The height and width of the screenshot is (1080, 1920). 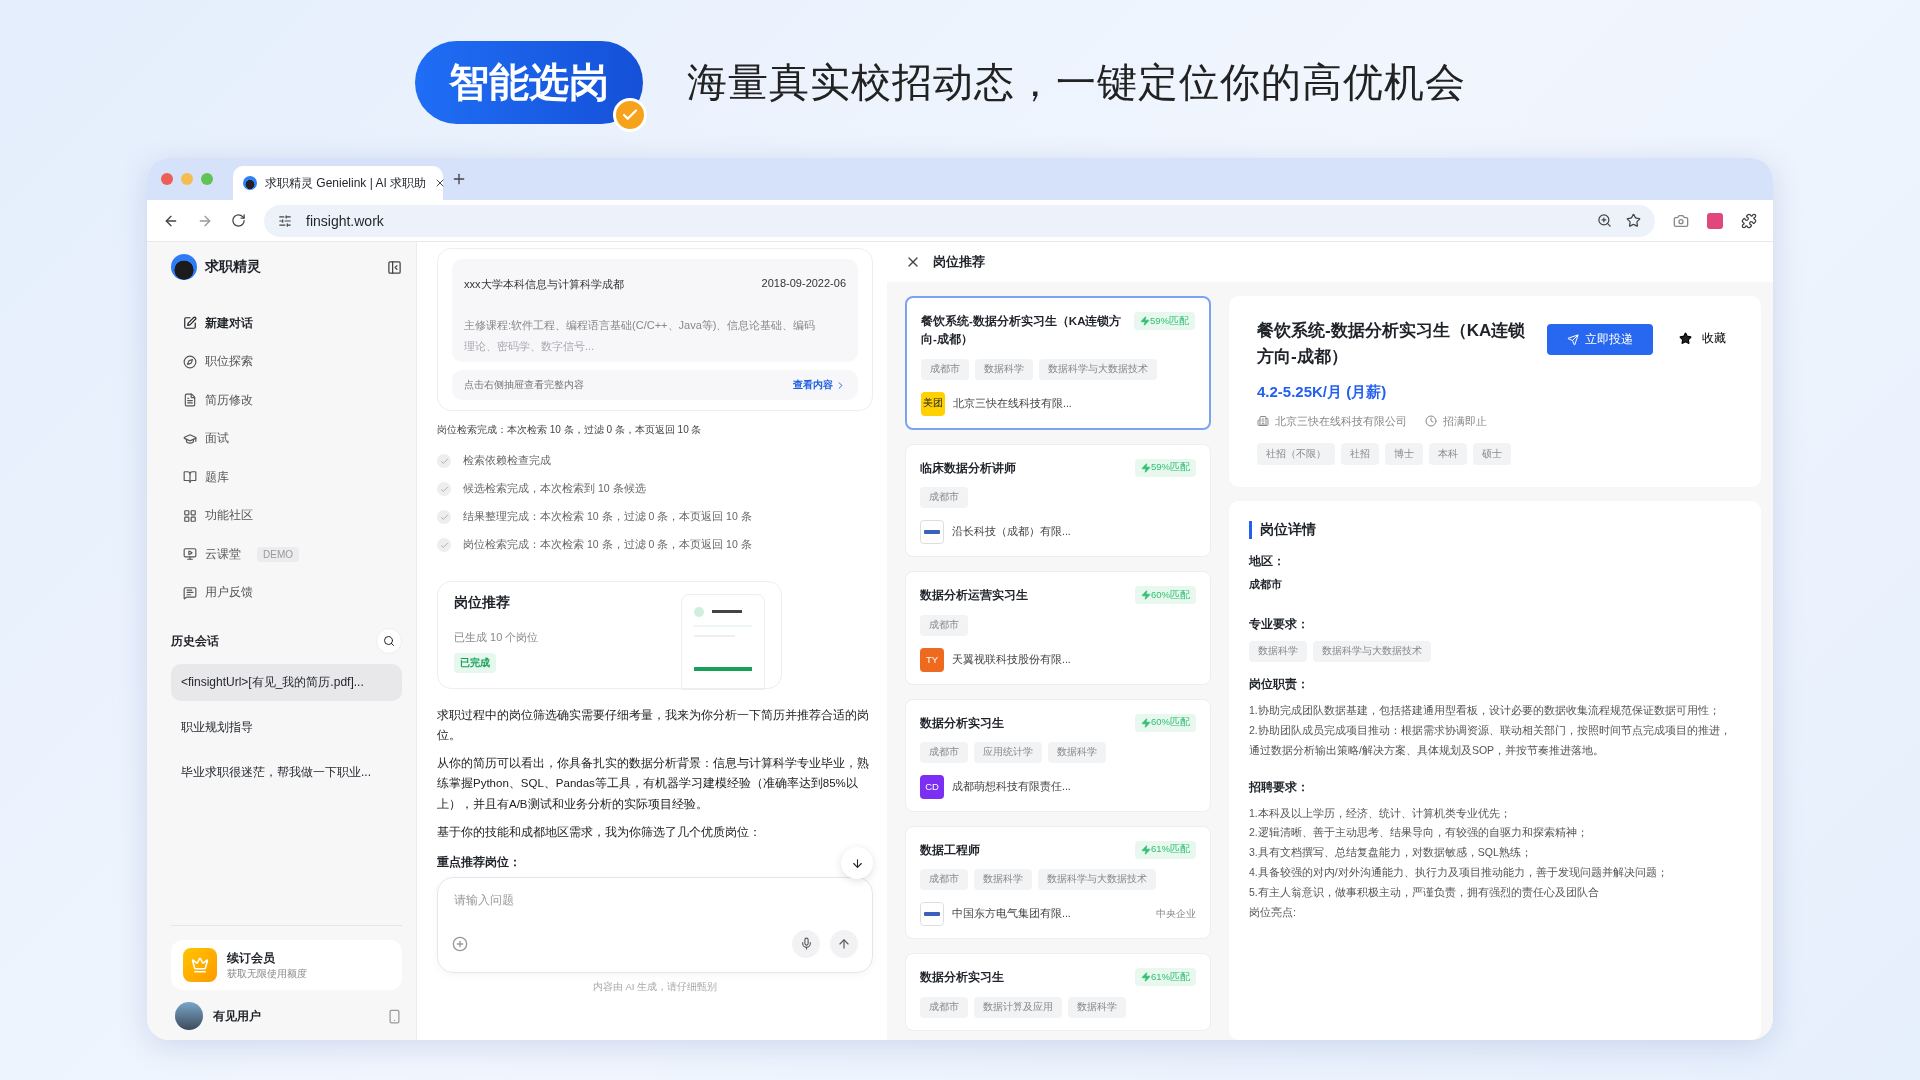 What do you see at coordinates (286, 965) in the screenshot?
I see `member-card: 续订会员 获取无限使用额度` at bounding box center [286, 965].